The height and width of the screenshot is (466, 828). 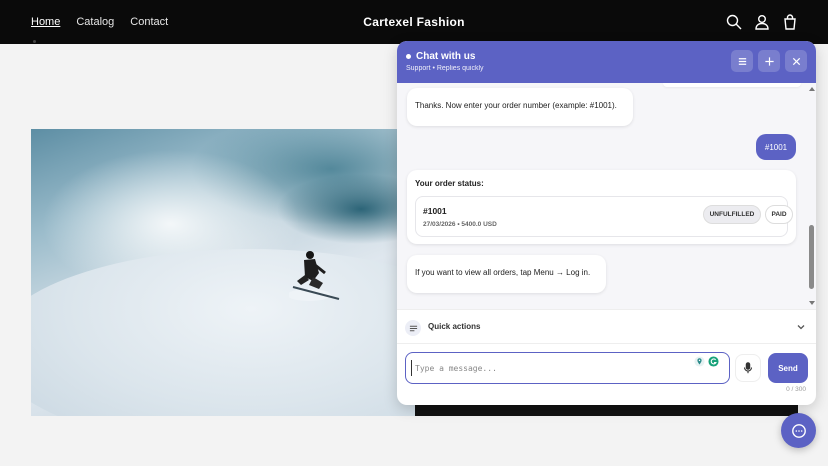 What do you see at coordinates (95, 22) in the screenshot?
I see `nav-catalog: Catalog` at bounding box center [95, 22].